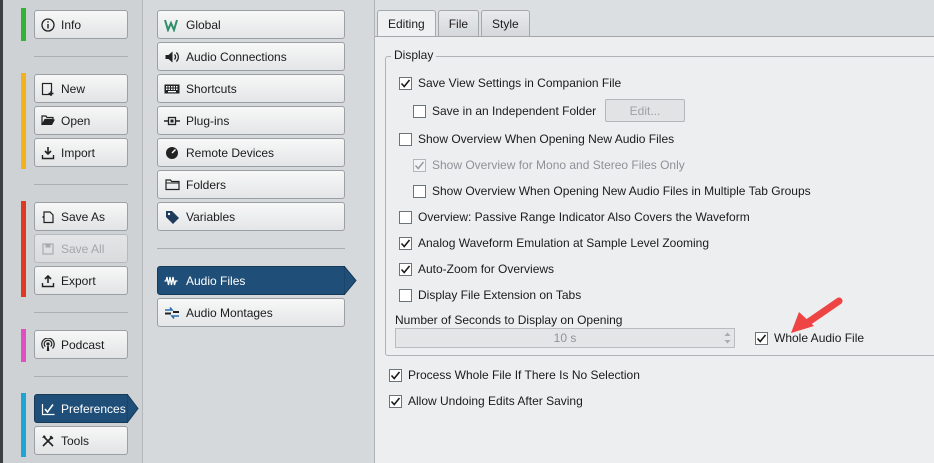 Image resolution: width=934 pixels, height=463 pixels. Describe the element at coordinates (23, 425) in the screenshot. I see `prefs-color-bar` at that location.